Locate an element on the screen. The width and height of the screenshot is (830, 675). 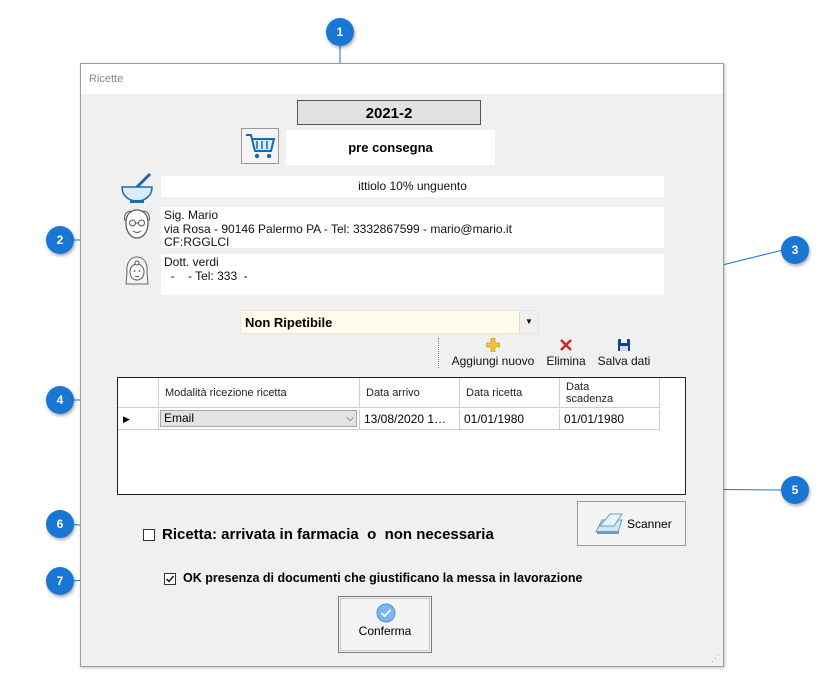
column-header-expiry: Data scadenza is located at coordinates (610, 393).